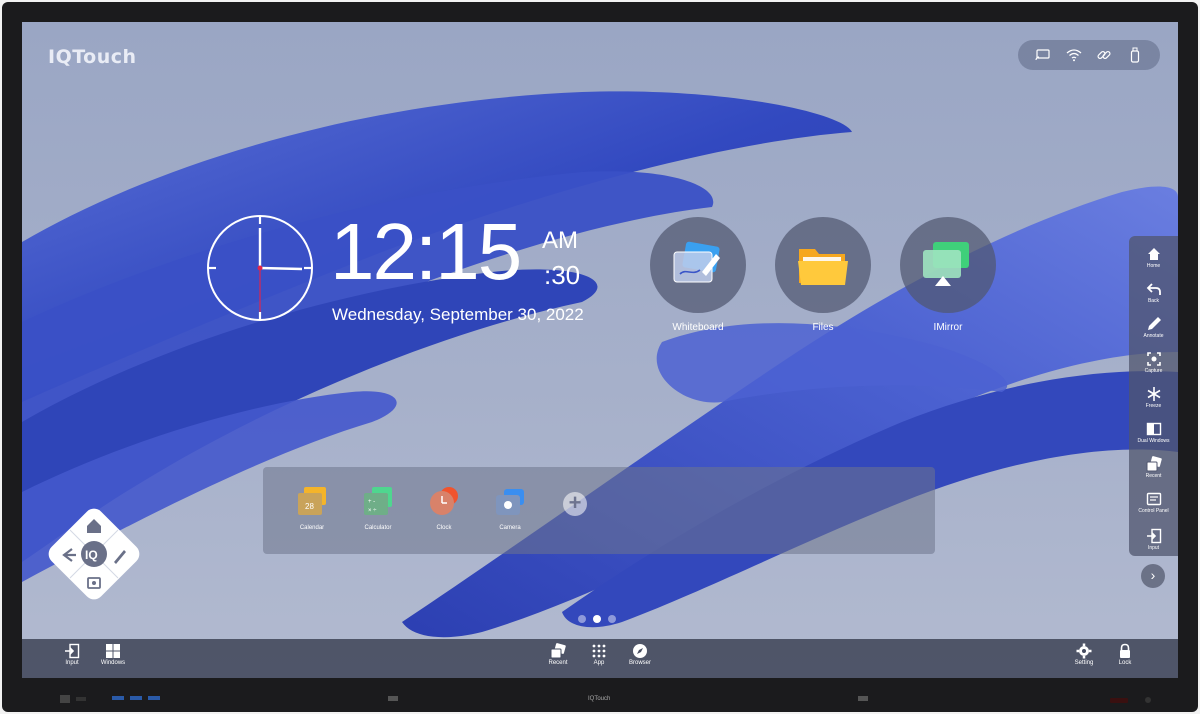  I want to click on taskbar-label: Input, so click(72, 663).